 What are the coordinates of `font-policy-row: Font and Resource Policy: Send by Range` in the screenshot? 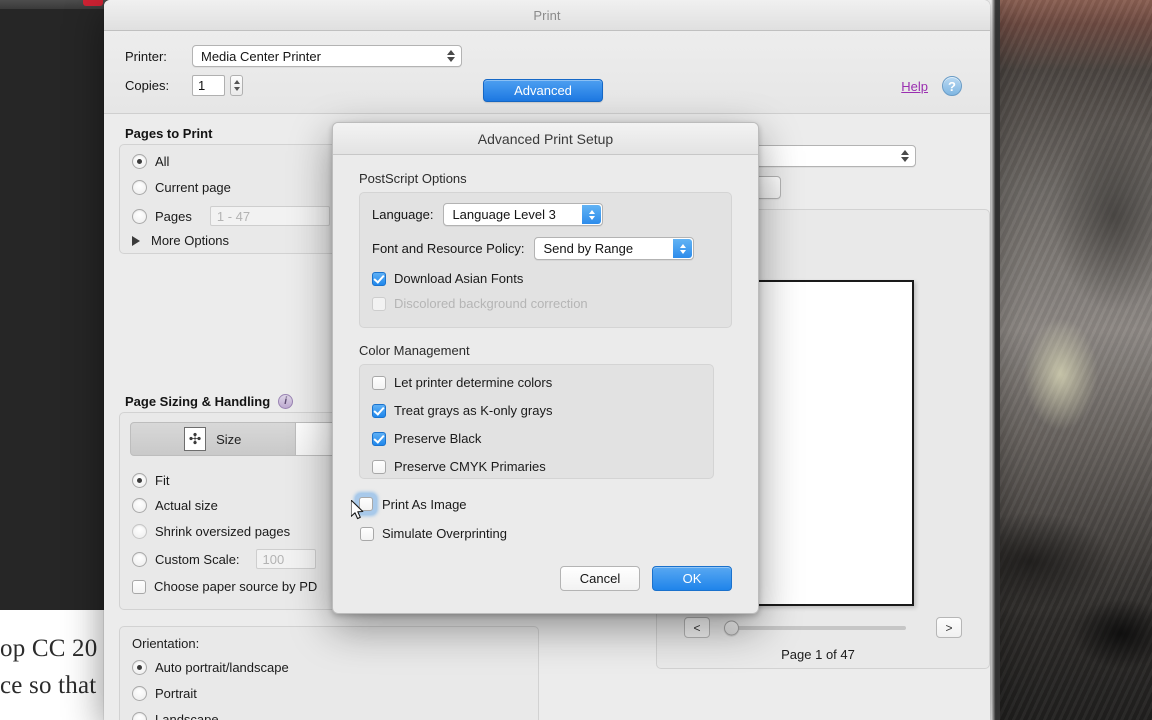 It's located at (545, 248).